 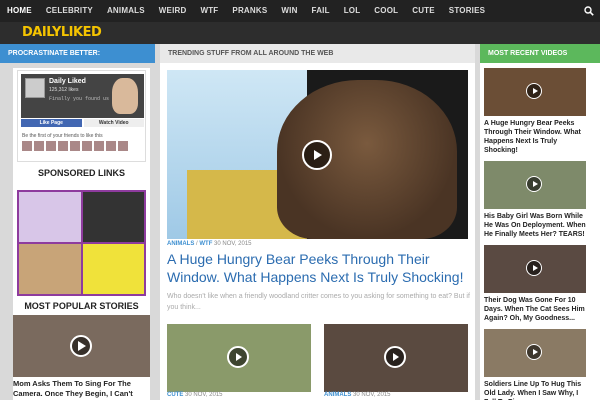 What do you see at coordinates (386, 11) in the screenshot?
I see `nav-cool: COOL` at bounding box center [386, 11].